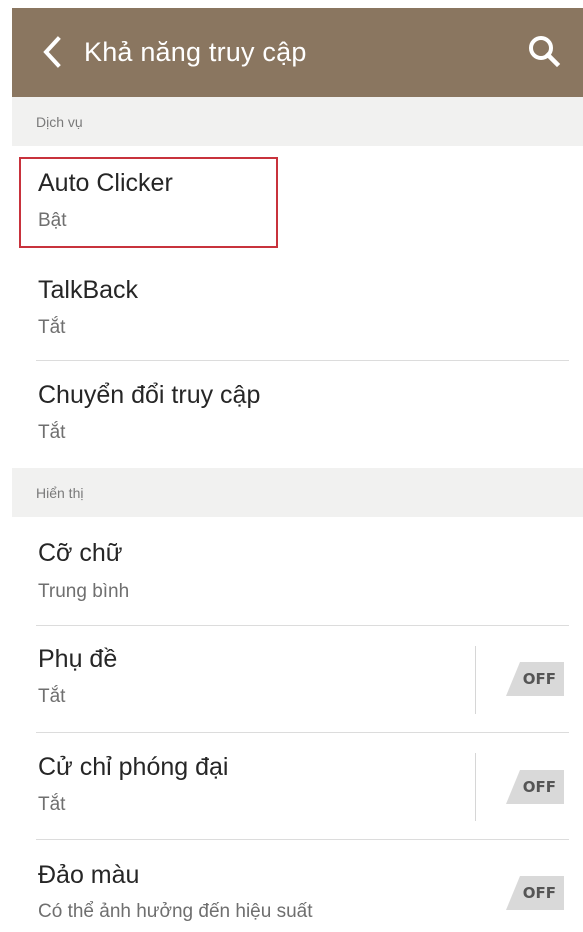 The image size is (583, 932). I want to click on list-item-status: Trung bình, so click(84, 591).